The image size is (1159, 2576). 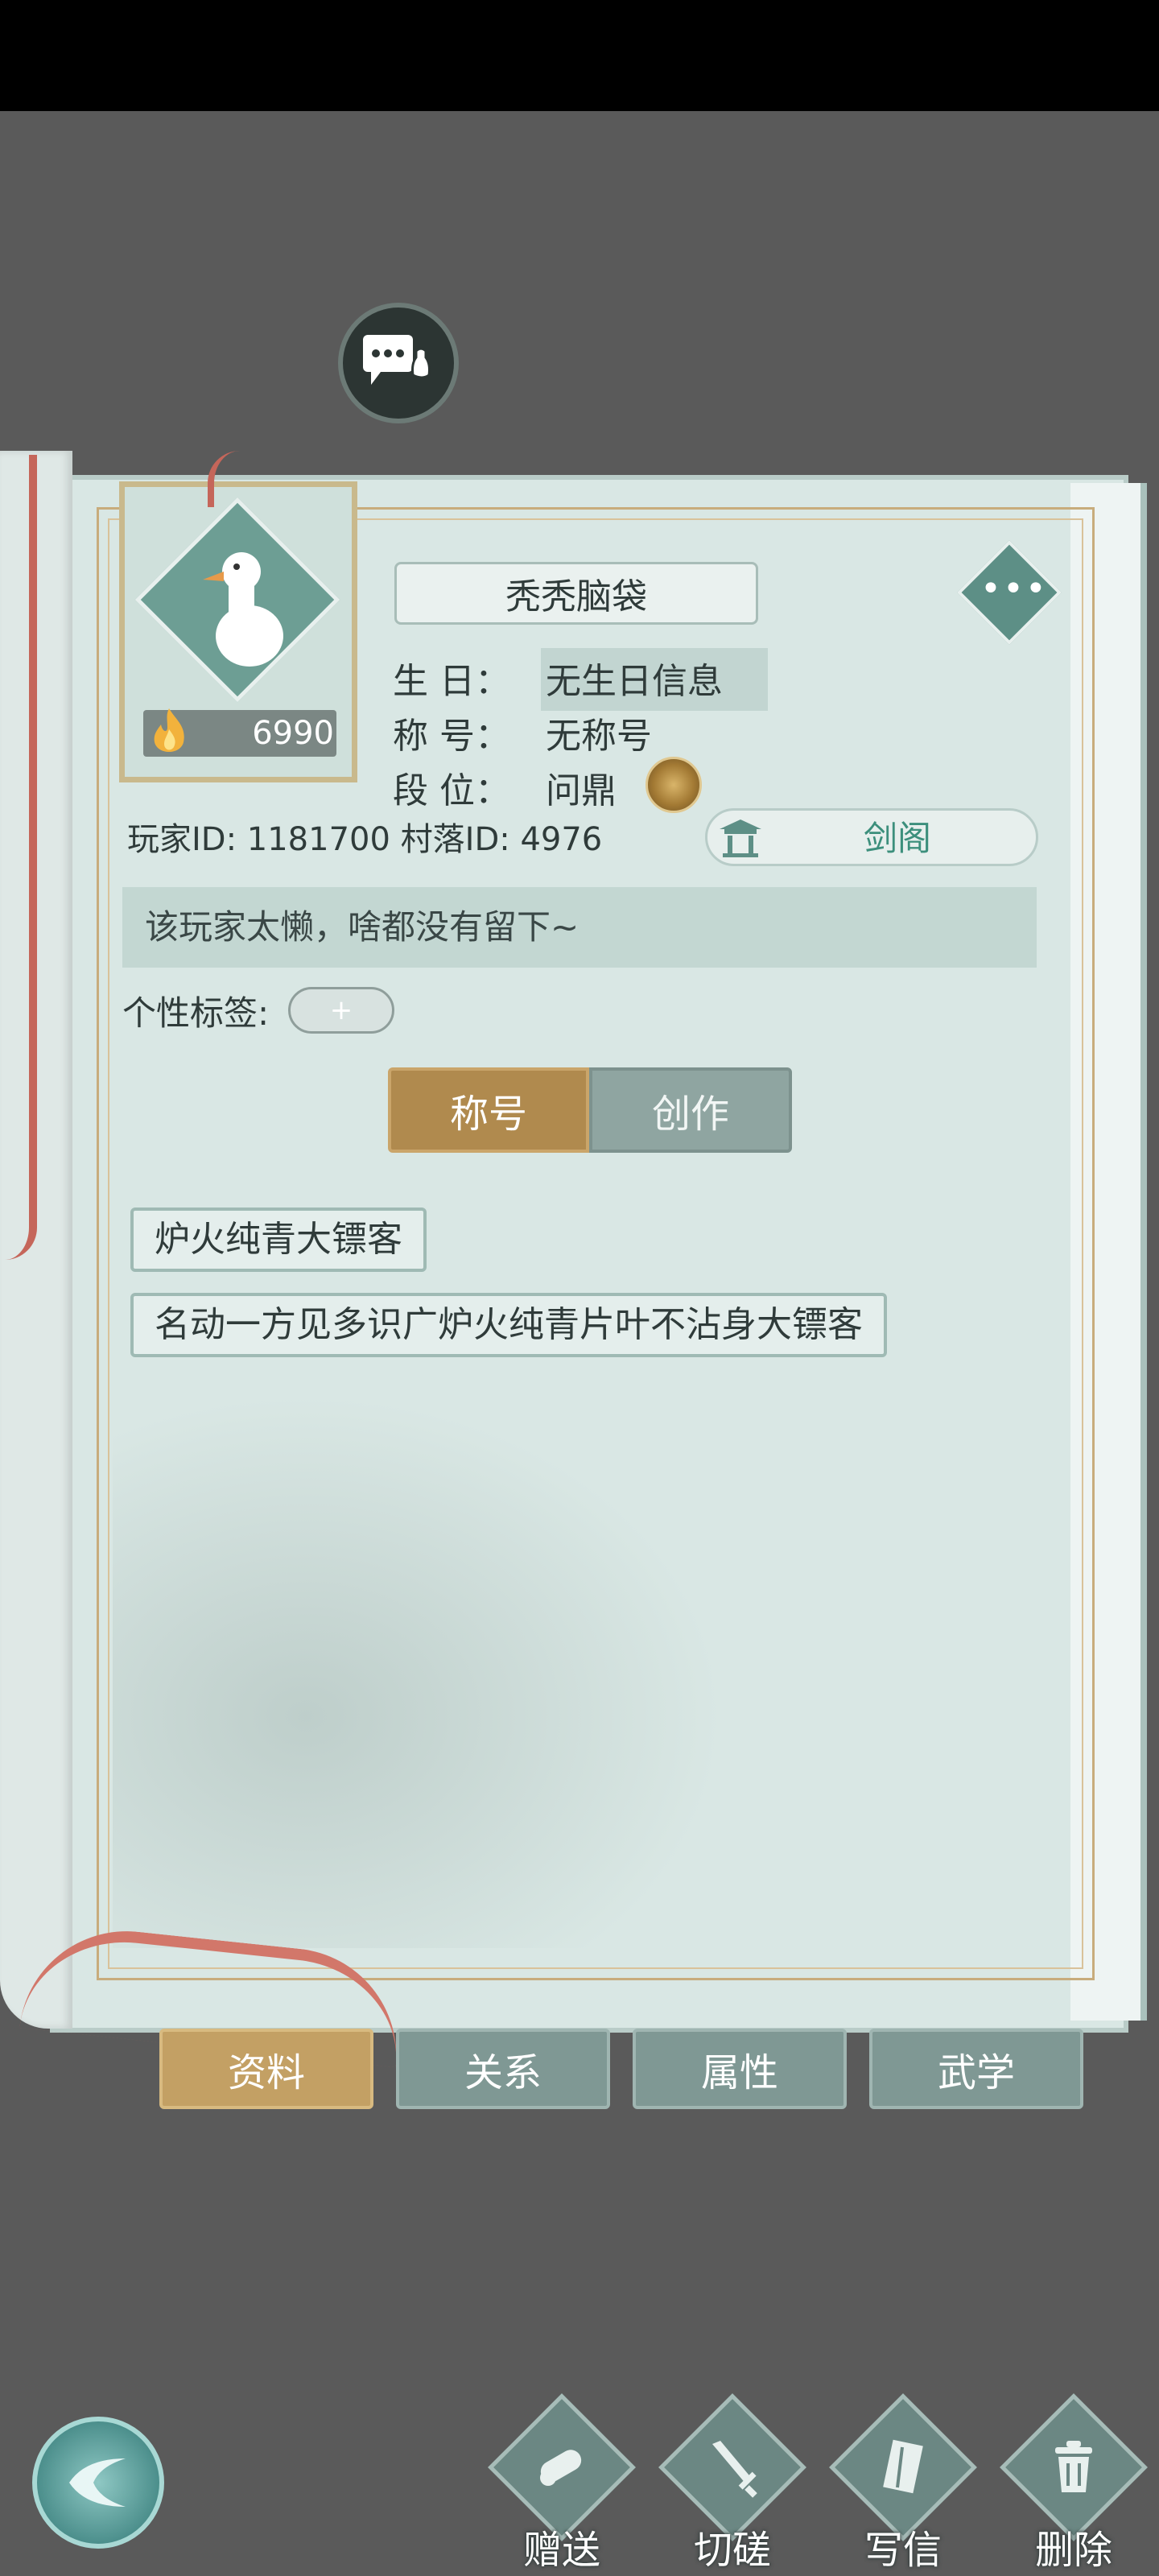 What do you see at coordinates (1073, 2466) in the screenshot?
I see `trash-icon` at bounding box center [1073, 2466].